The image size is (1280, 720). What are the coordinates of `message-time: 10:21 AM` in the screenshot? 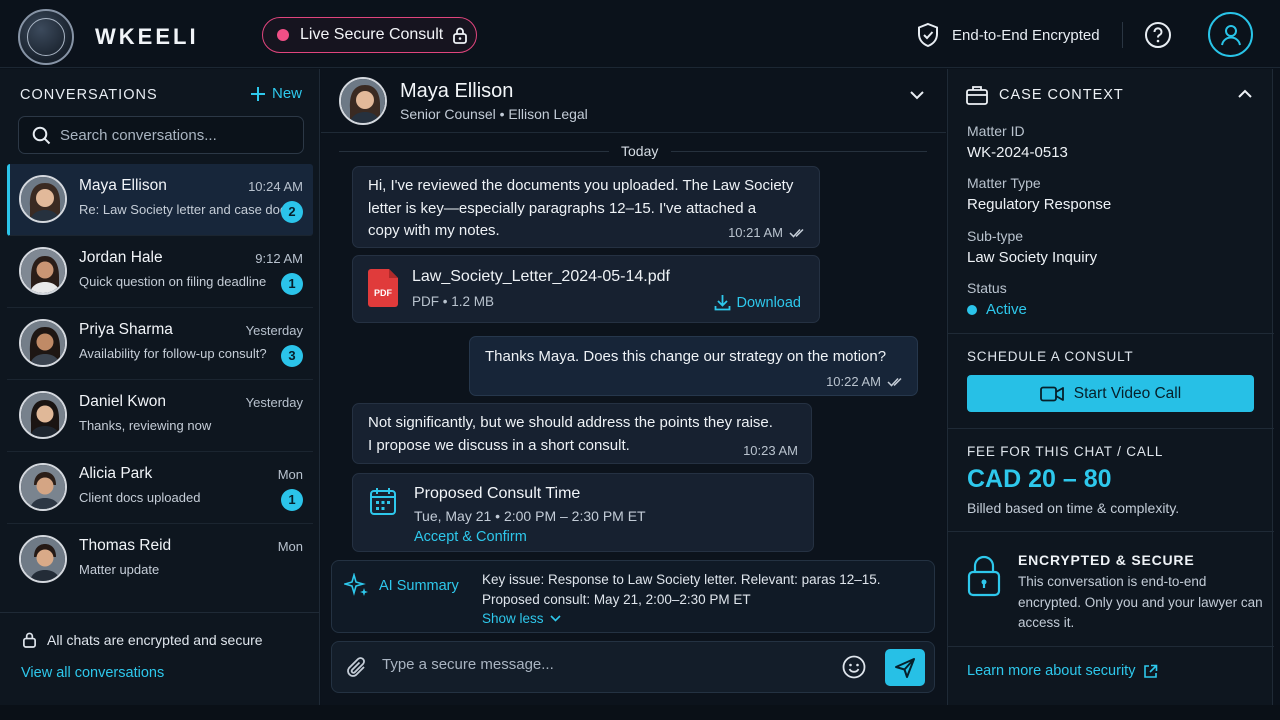 It's located at (767, 232).